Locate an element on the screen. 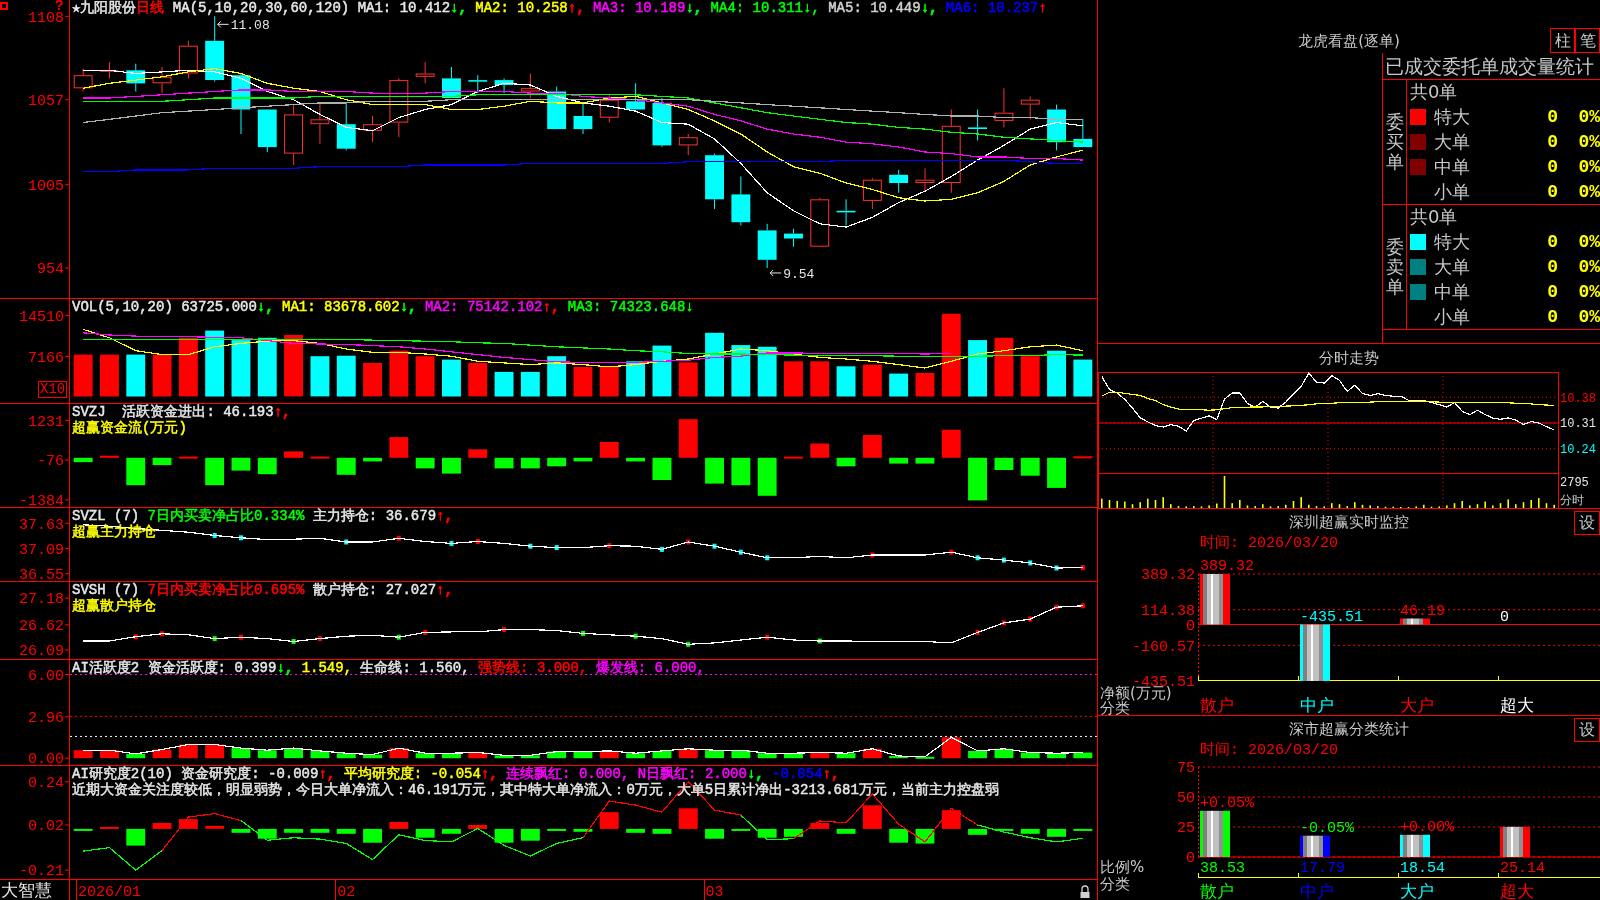  indicator-label: ↑ is located at coordinates (1042, 8).